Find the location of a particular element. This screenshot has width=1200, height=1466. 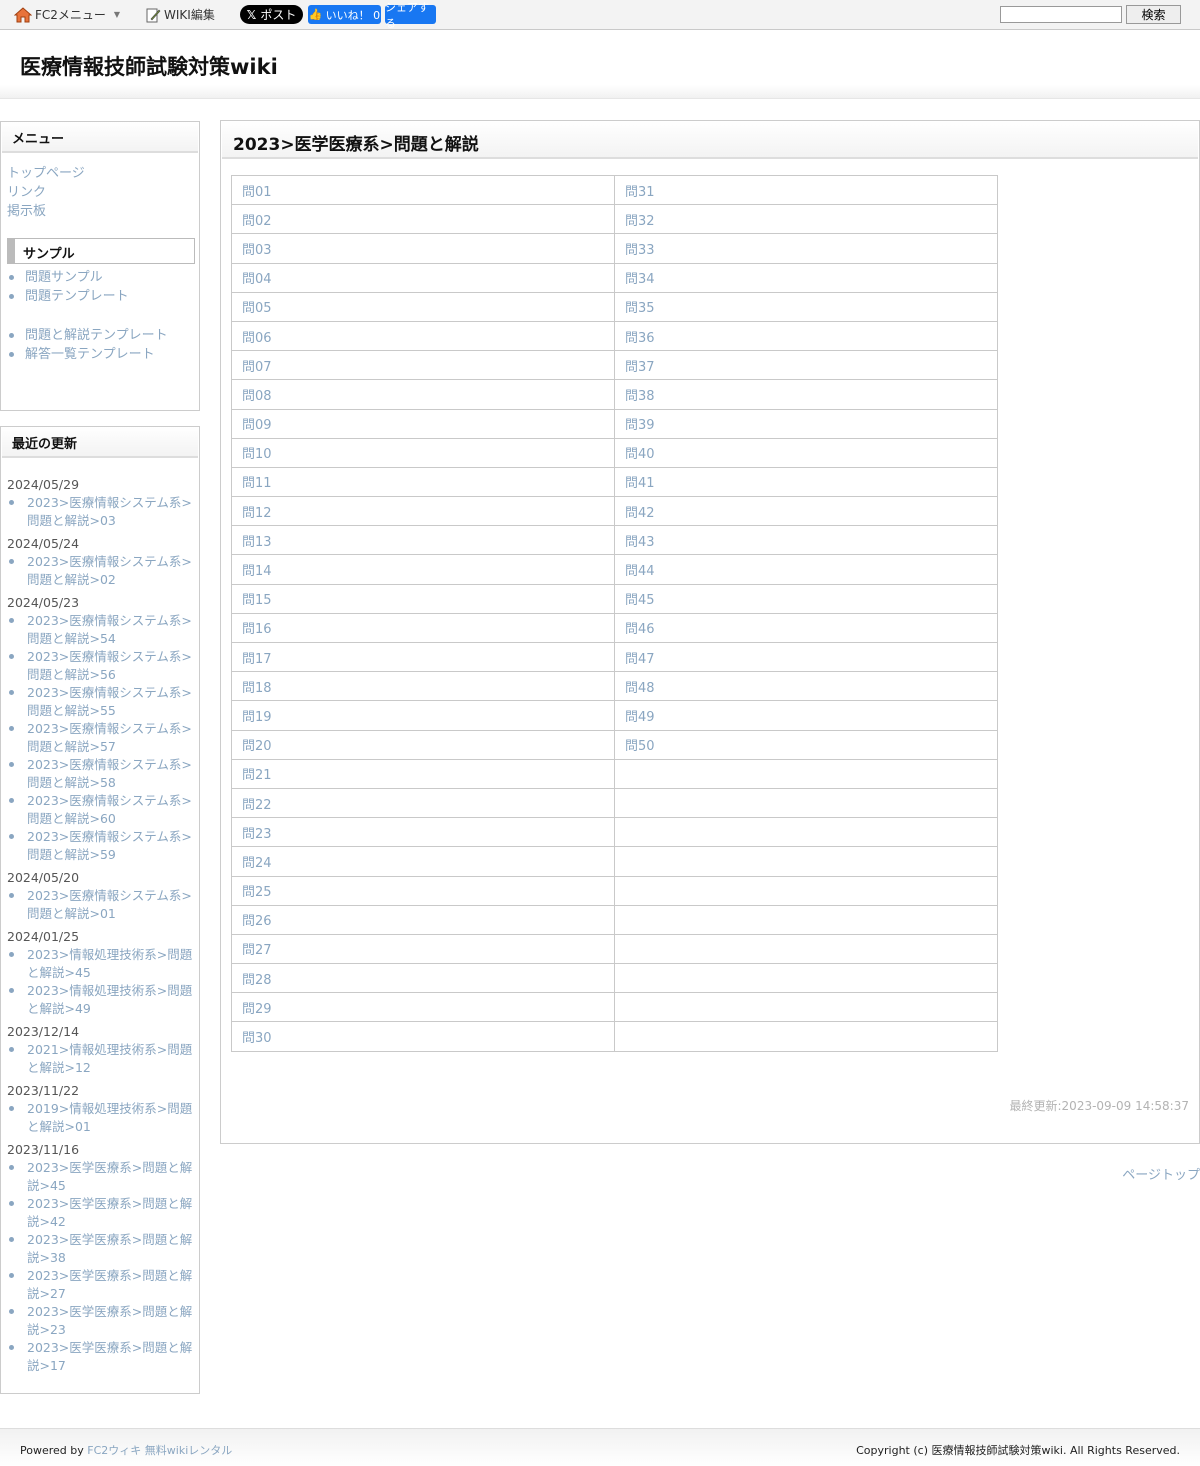

search-button: 検索 is located at coordinates (1153, 14).